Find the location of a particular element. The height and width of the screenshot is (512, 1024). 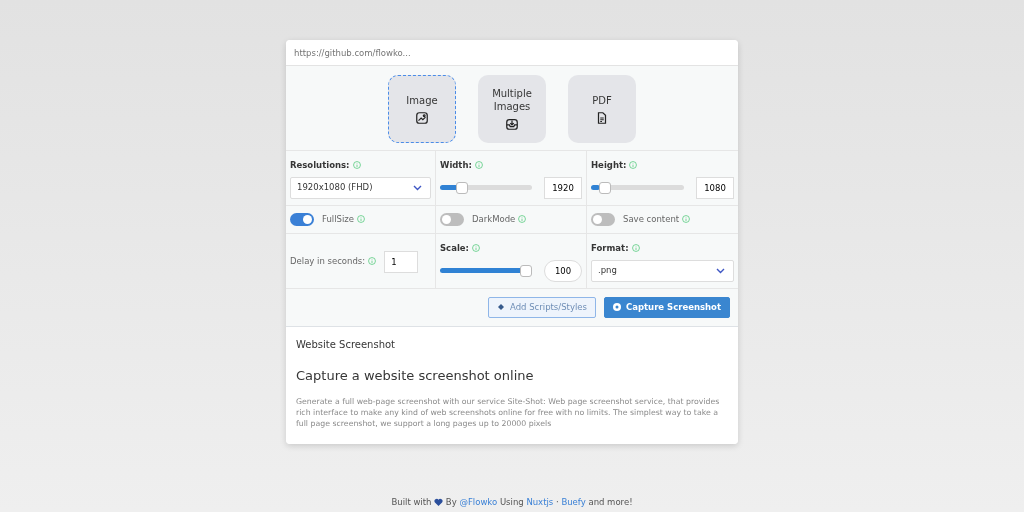

number-field: 1920 is located at coordinates (563, 187).